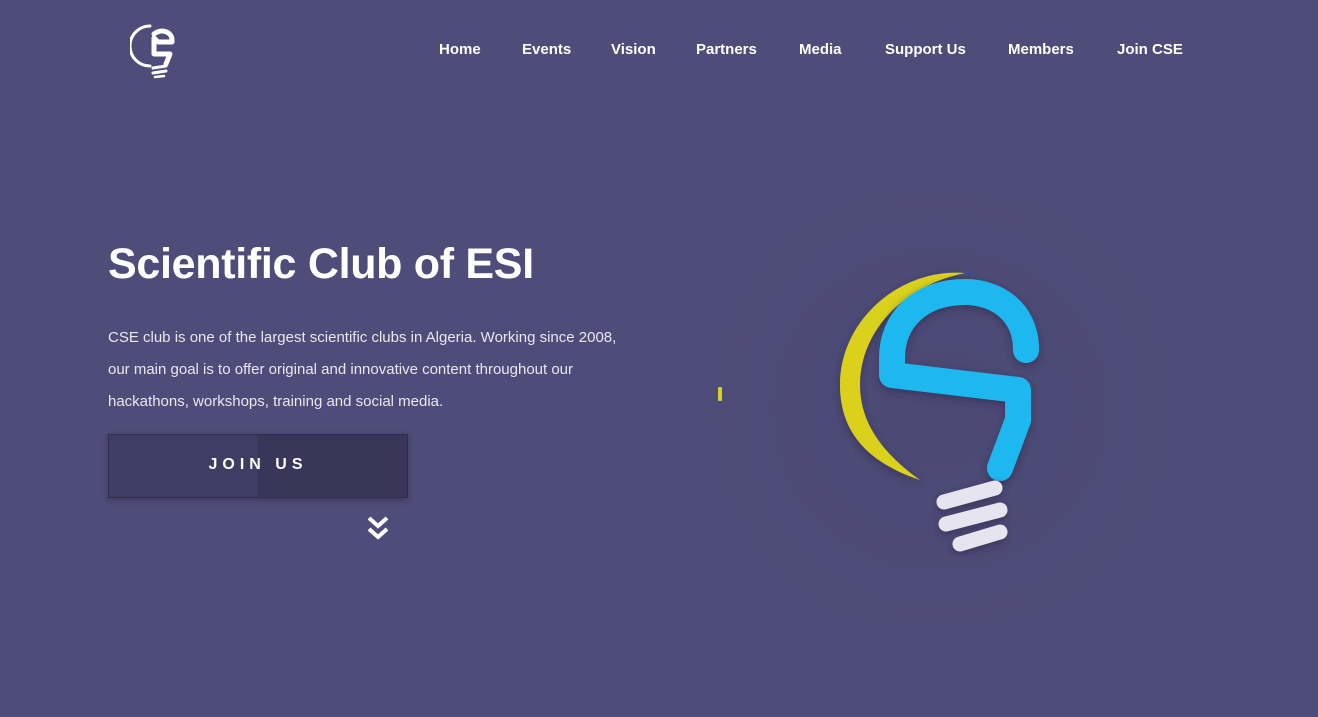 This screenshot has height=717, width=1318. What do you see at coordinates (1150, 50) in the screenshot?
I see `nav-item-join-cse: Join CSE` at bounding box center [1150, 50].